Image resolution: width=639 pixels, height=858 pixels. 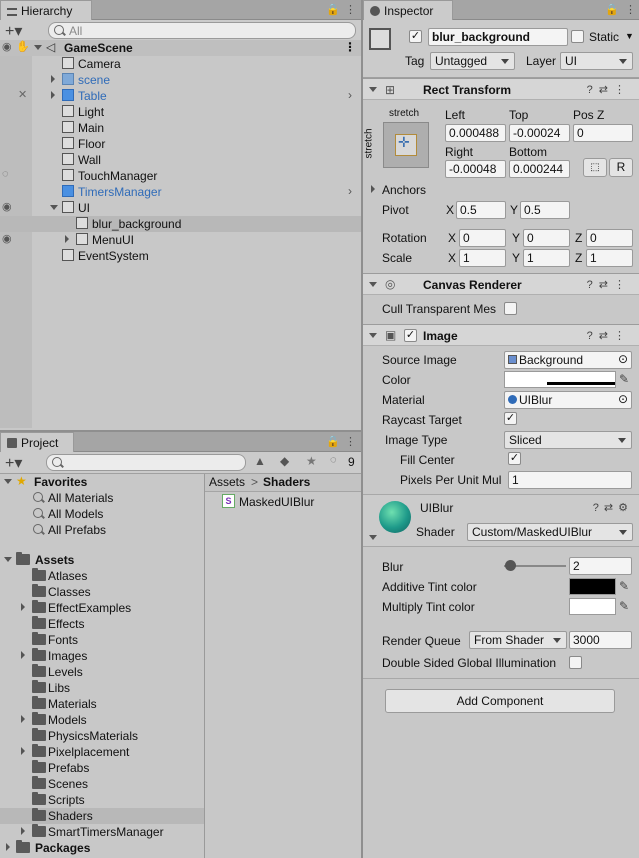 I want to click on hierarchy-item-wall: Wall, so click(x=180, y=160).